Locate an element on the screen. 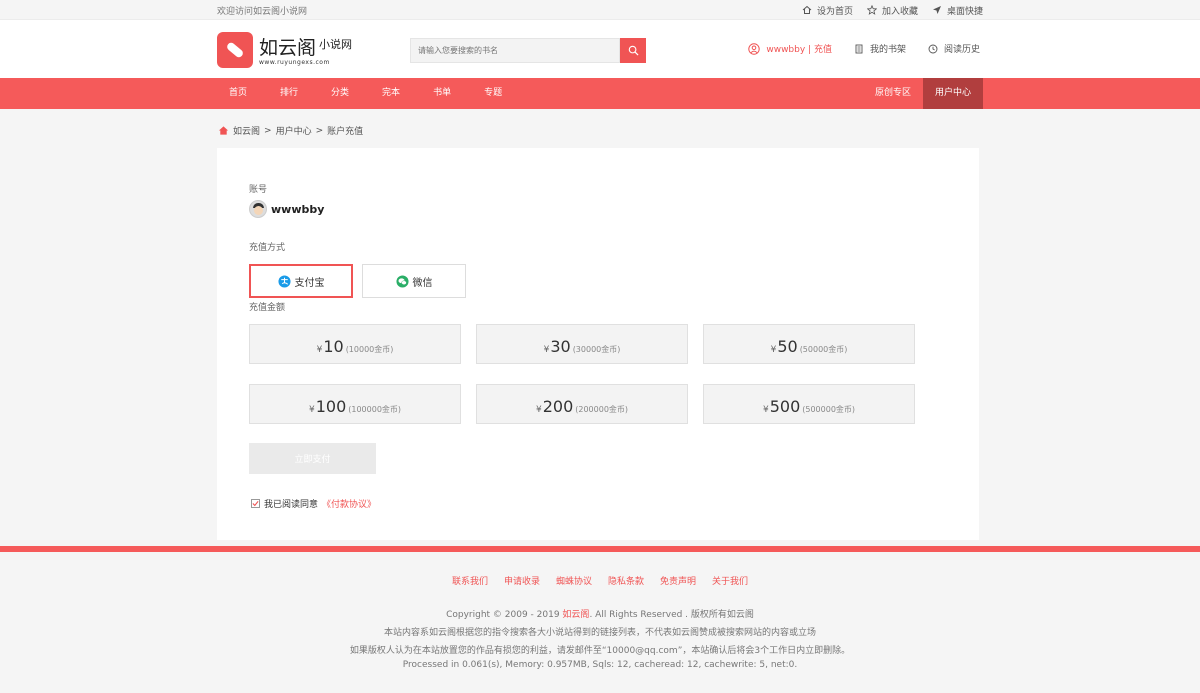 This screenshot has width=1200, height=693. search-input is located at coordinates (515, 50).